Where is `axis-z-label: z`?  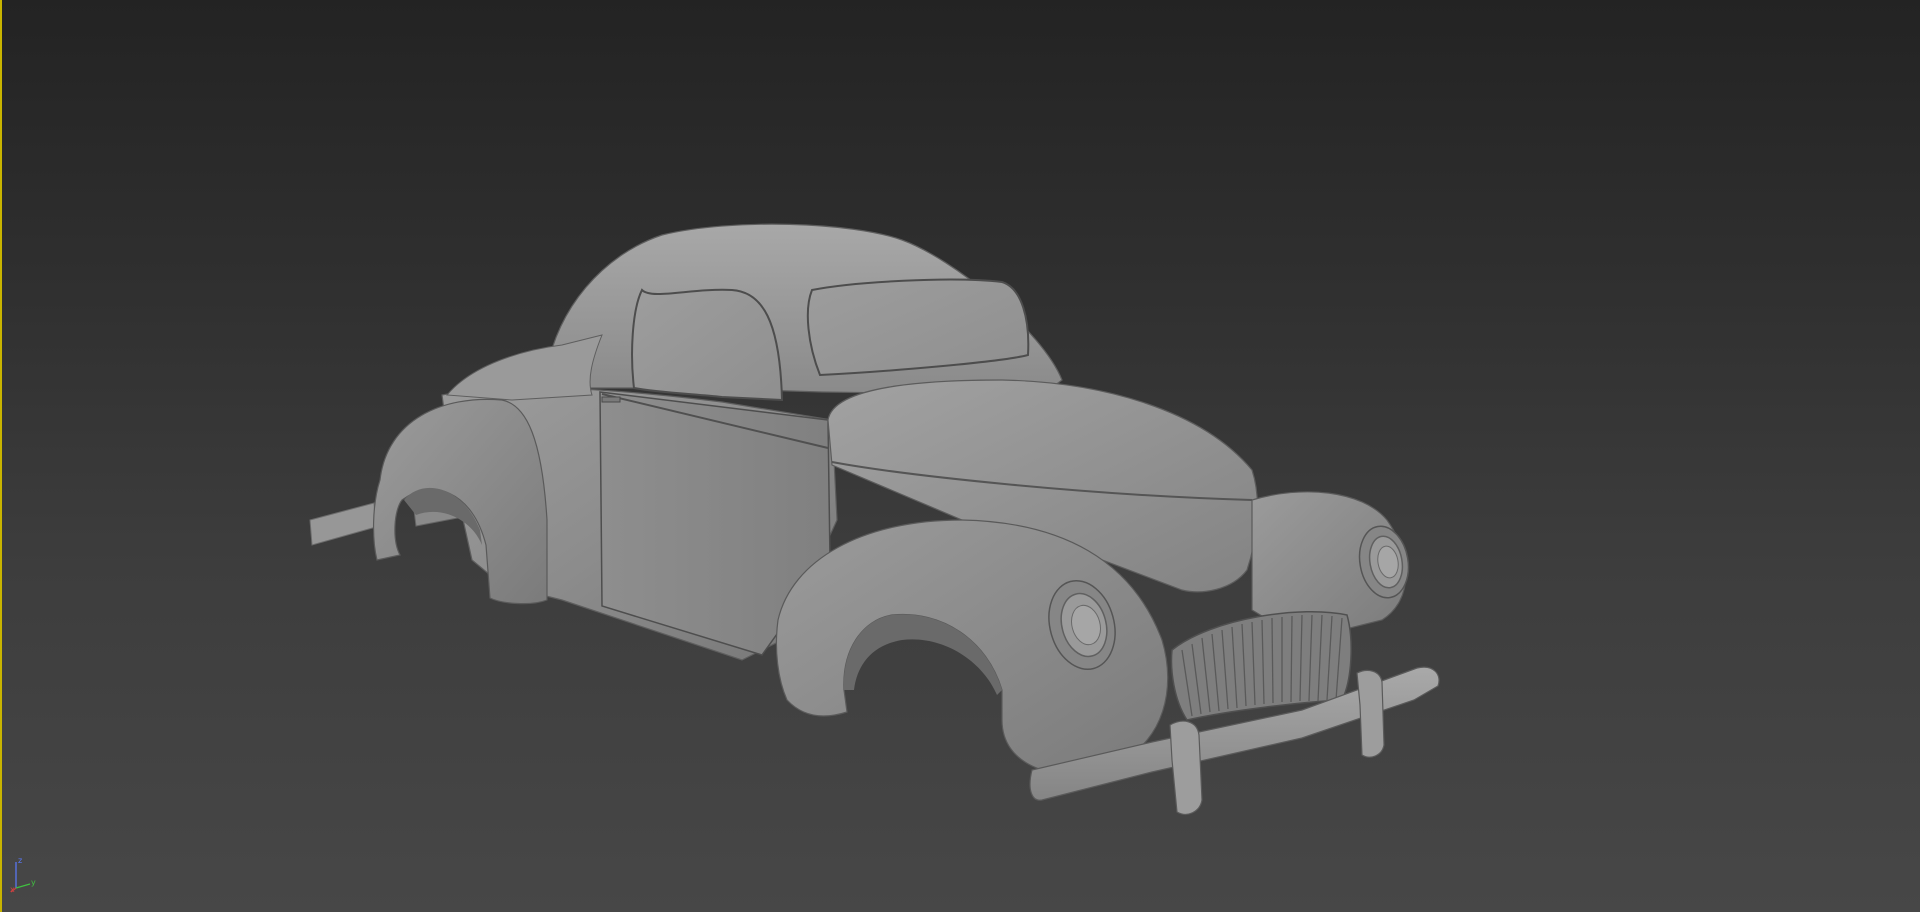
axis-z-label: z is located at coordinates (20, 860).